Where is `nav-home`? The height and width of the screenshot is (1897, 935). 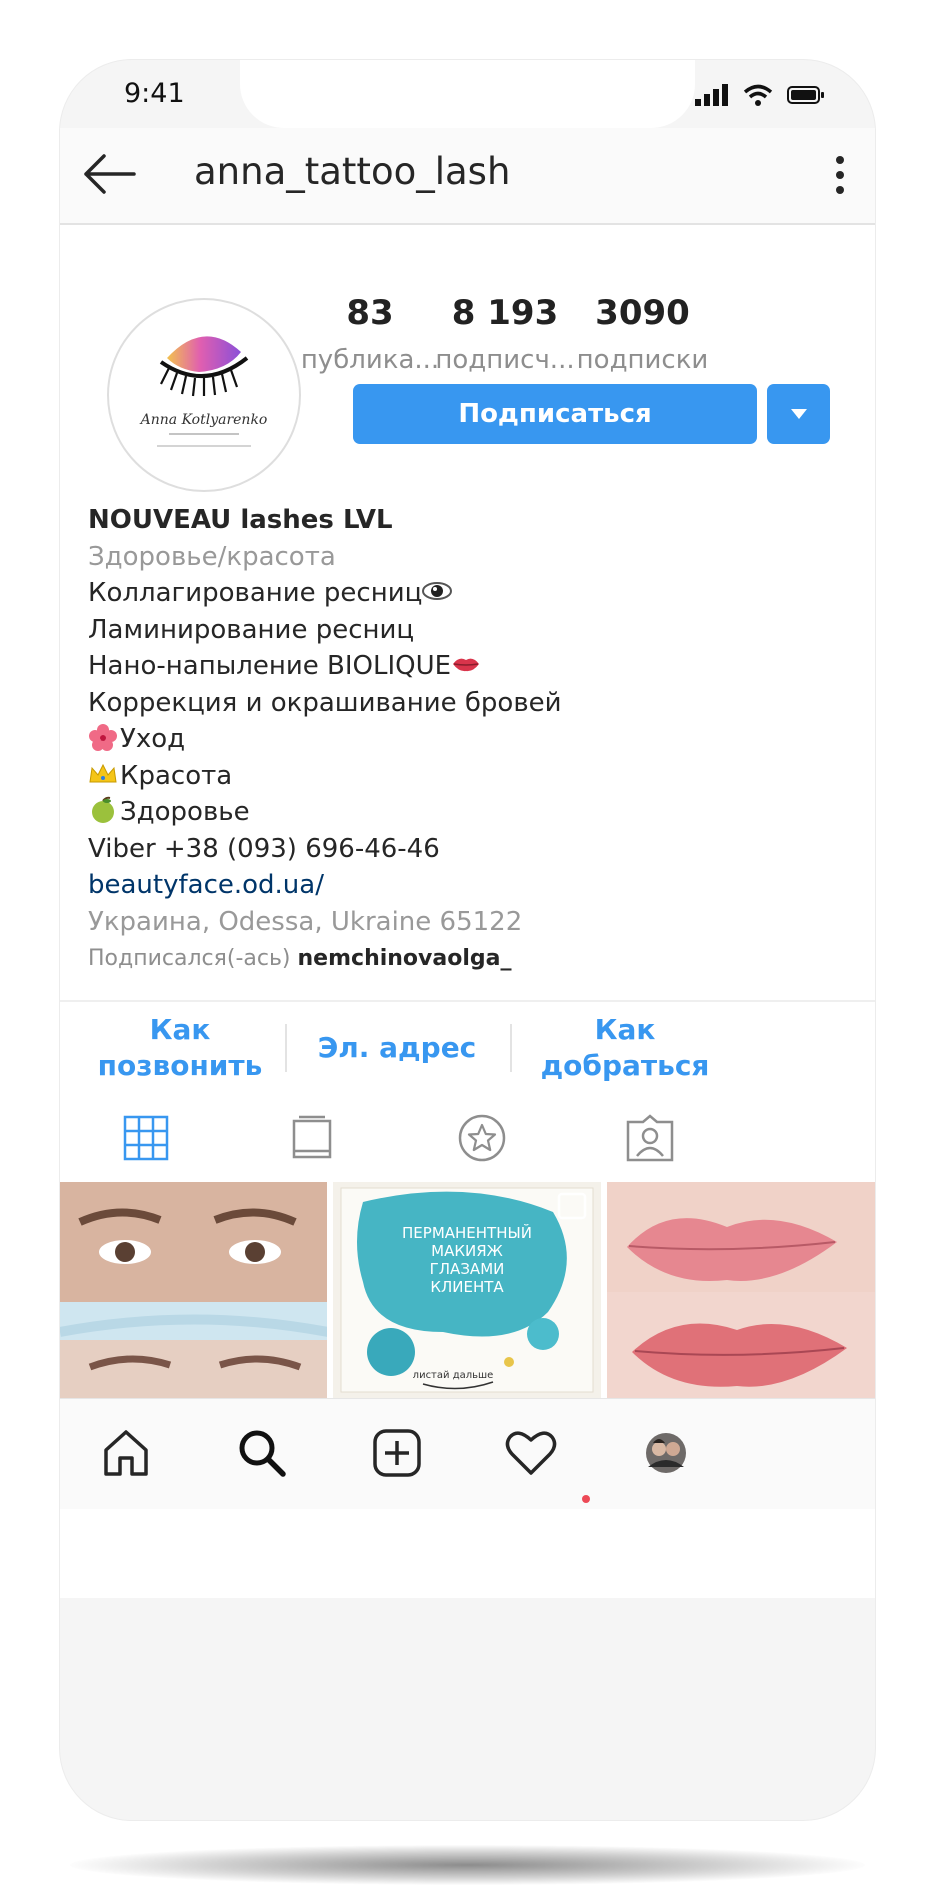 nav-home is located at coordinates (126, 1453).